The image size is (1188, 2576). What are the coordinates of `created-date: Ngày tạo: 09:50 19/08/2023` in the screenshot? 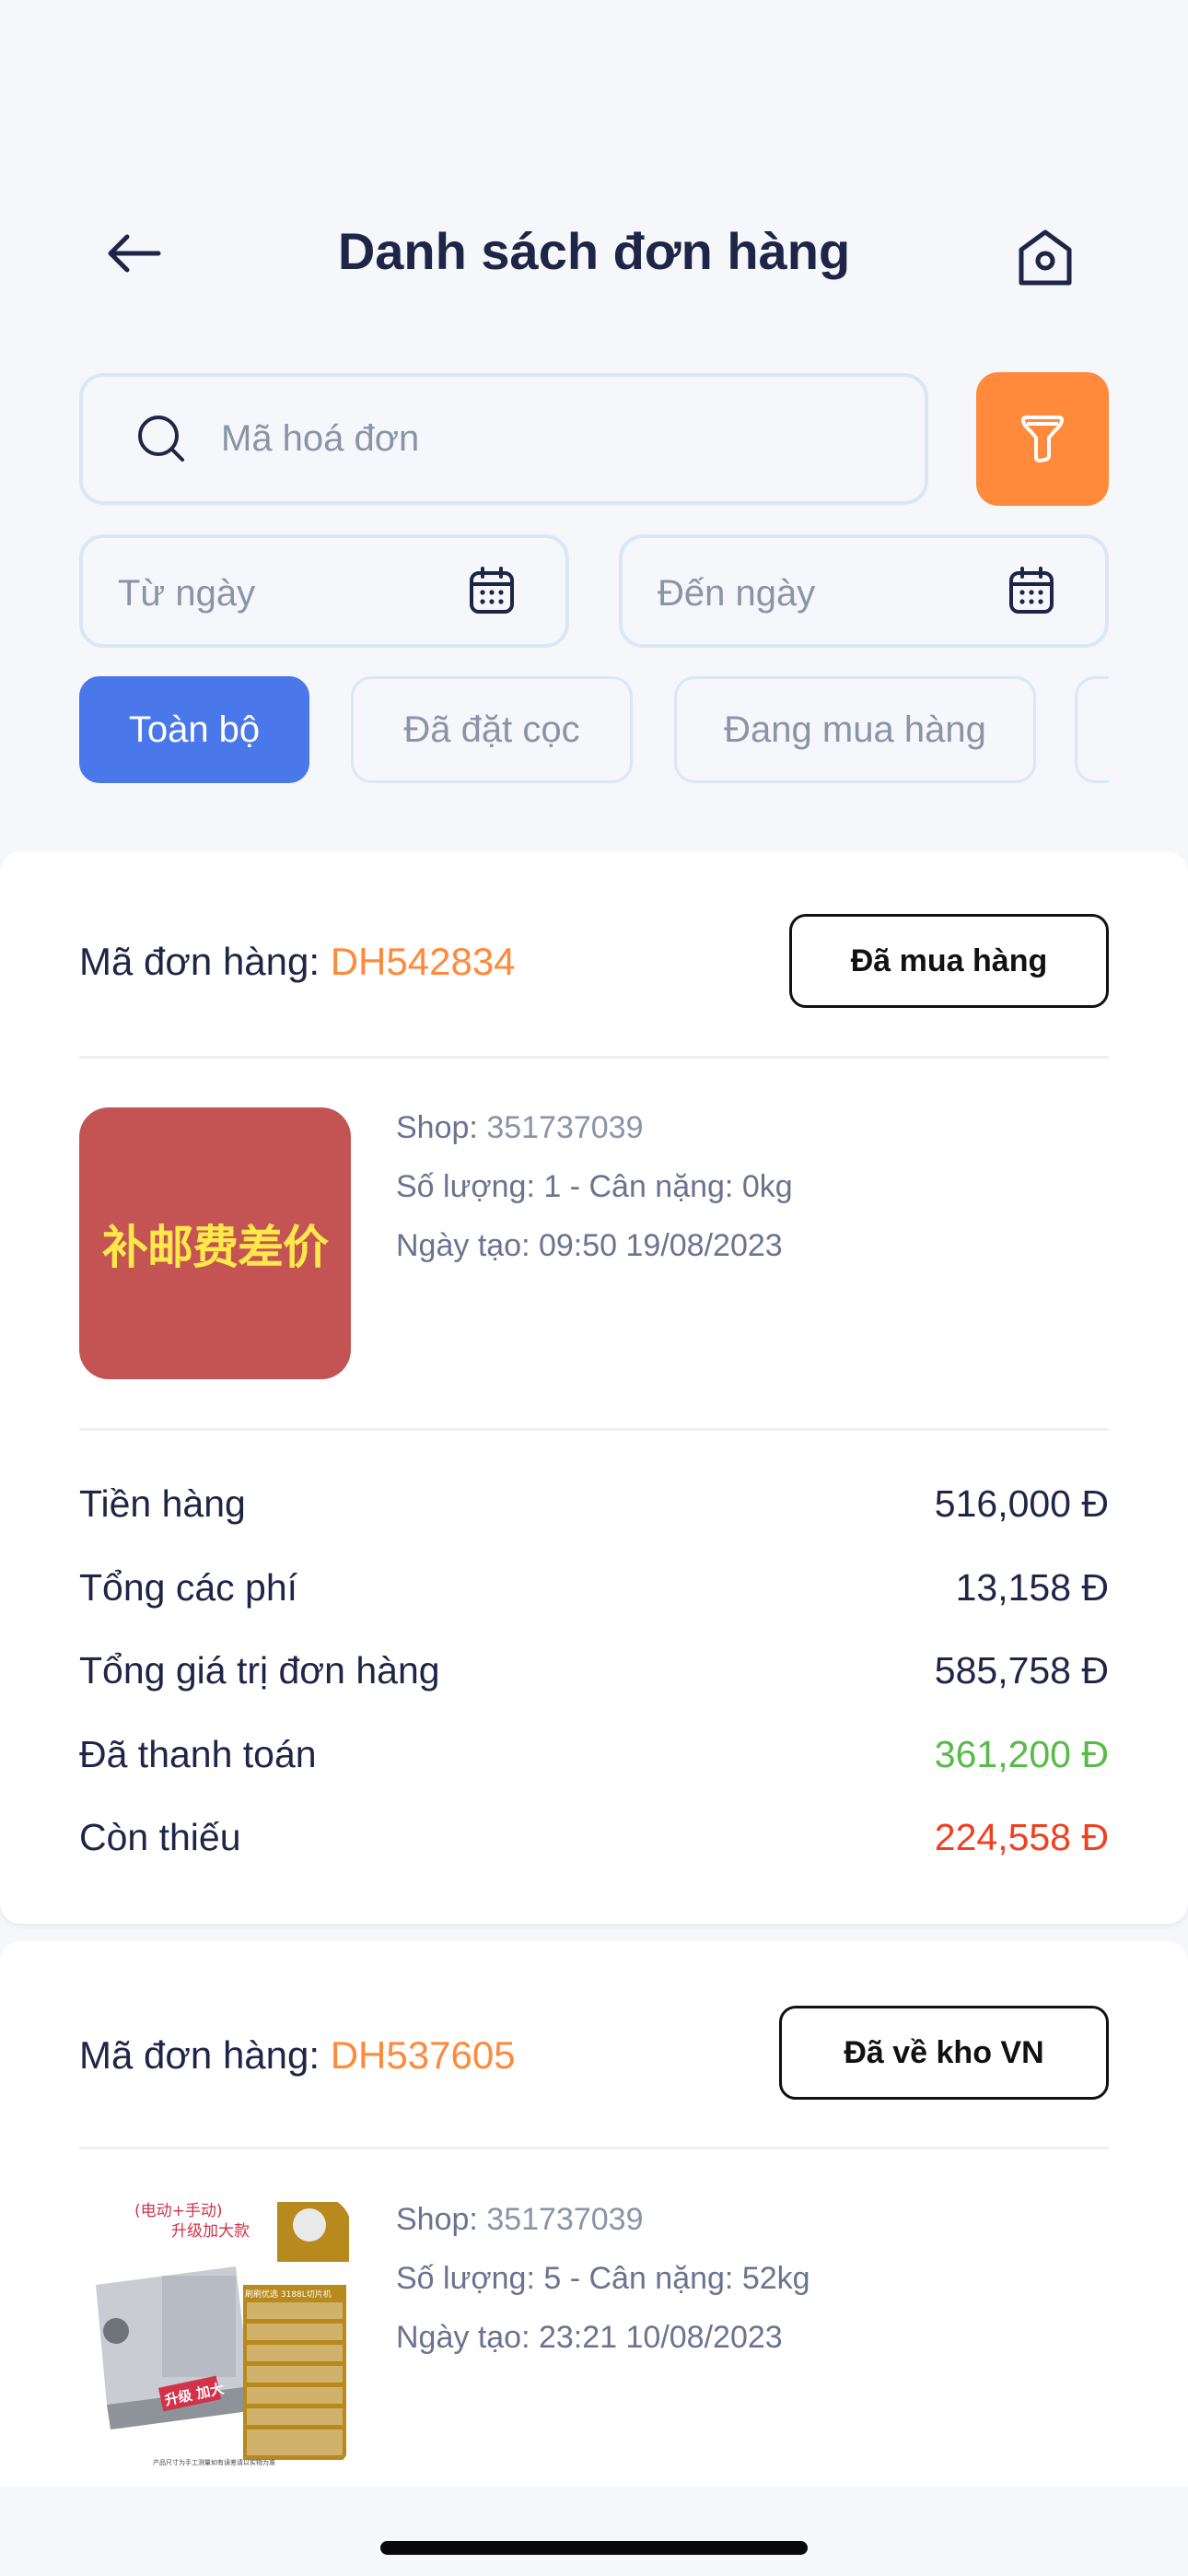 It's located at (589, 1245).